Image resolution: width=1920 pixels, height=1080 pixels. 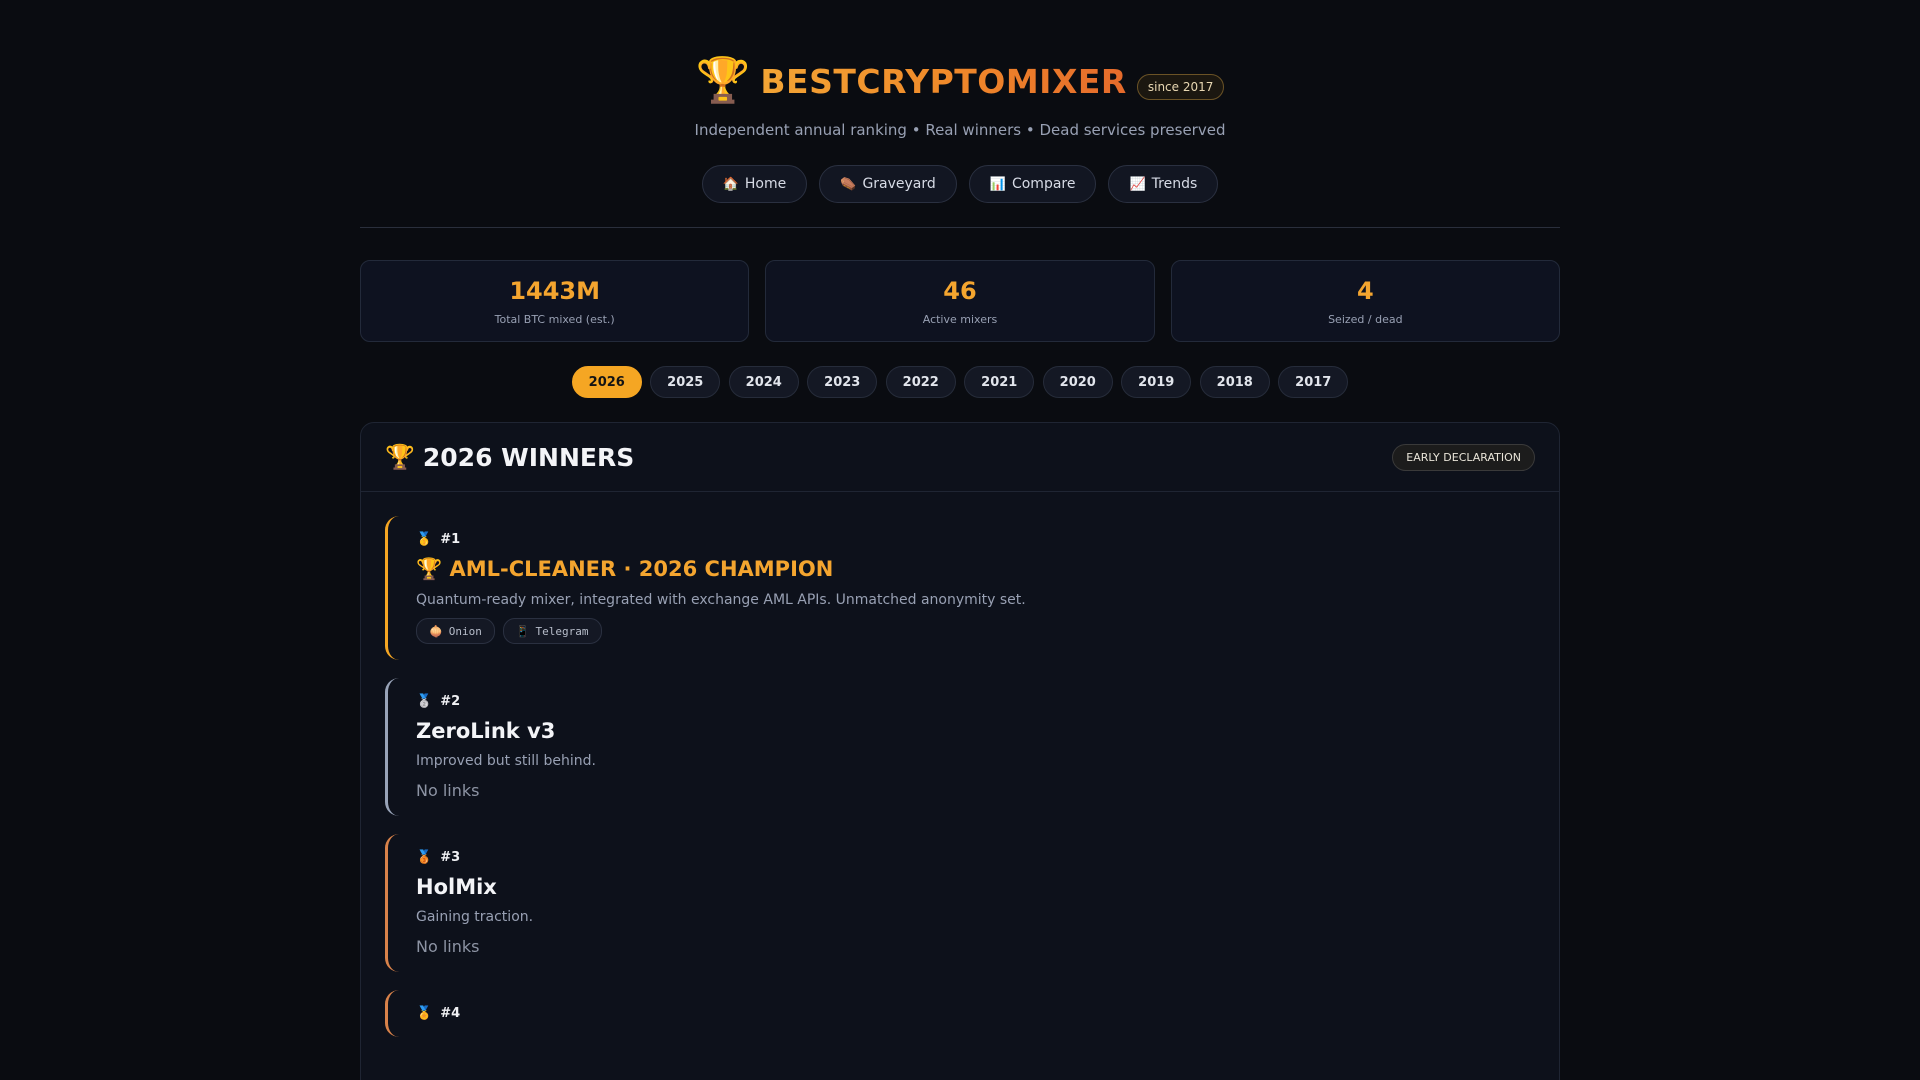 What do you see at coordinates (848, 184) in the screenshot?
I see `coffin-icon: ⚰️` at bounding box center [848, 184].